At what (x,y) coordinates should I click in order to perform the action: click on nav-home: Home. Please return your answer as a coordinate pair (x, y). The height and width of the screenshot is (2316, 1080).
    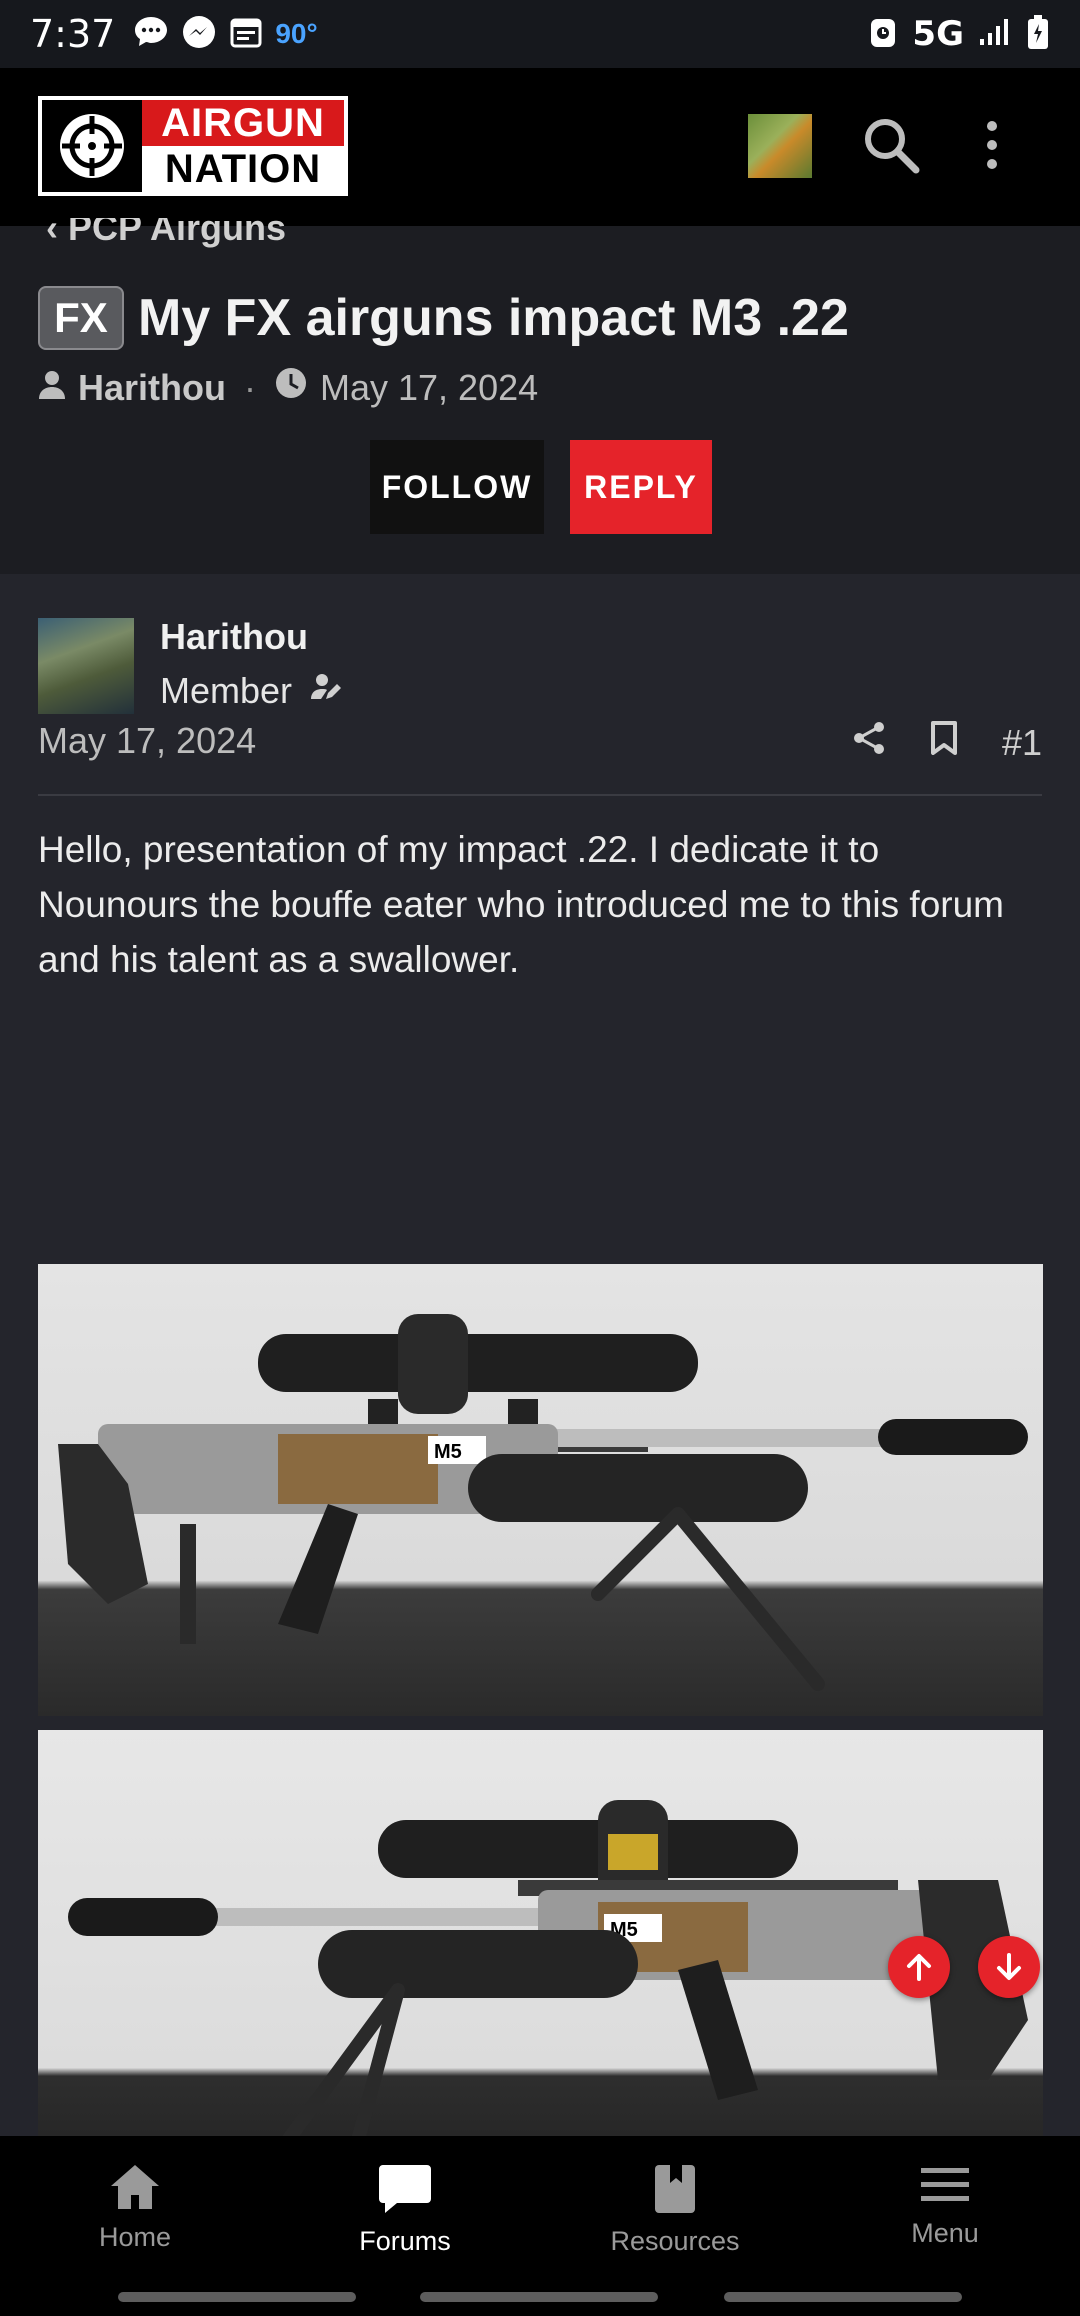
    Looking at the image, I should click on (135, 2208).